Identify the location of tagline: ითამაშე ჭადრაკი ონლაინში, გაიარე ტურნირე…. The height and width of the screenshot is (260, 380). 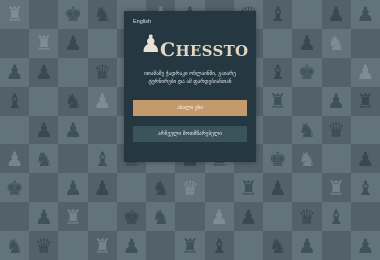
(190, 78).